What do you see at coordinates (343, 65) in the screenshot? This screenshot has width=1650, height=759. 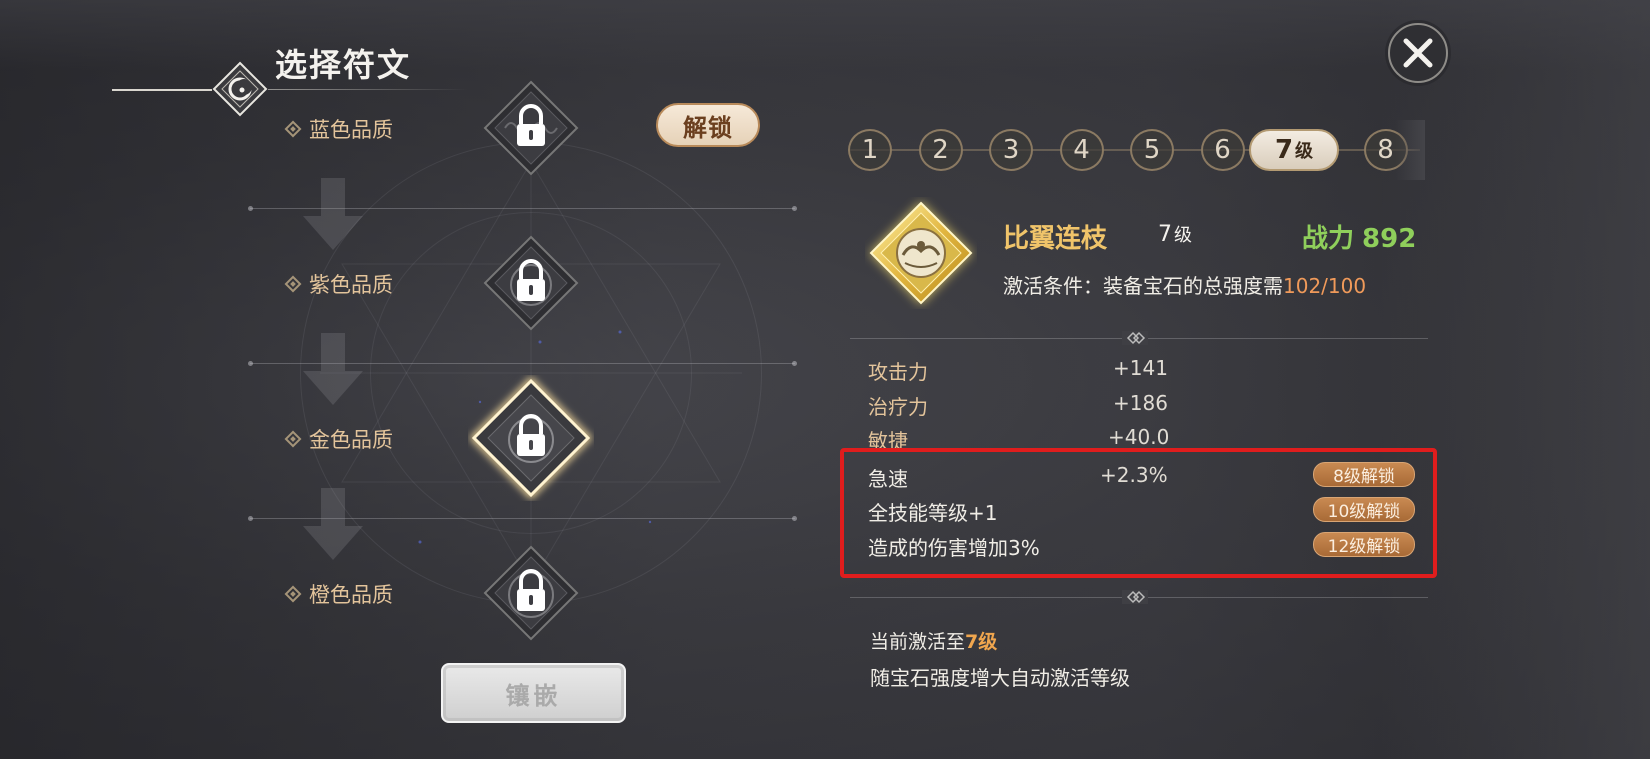 I see `page-title: 选择符文` at bounding box center [343, 65].